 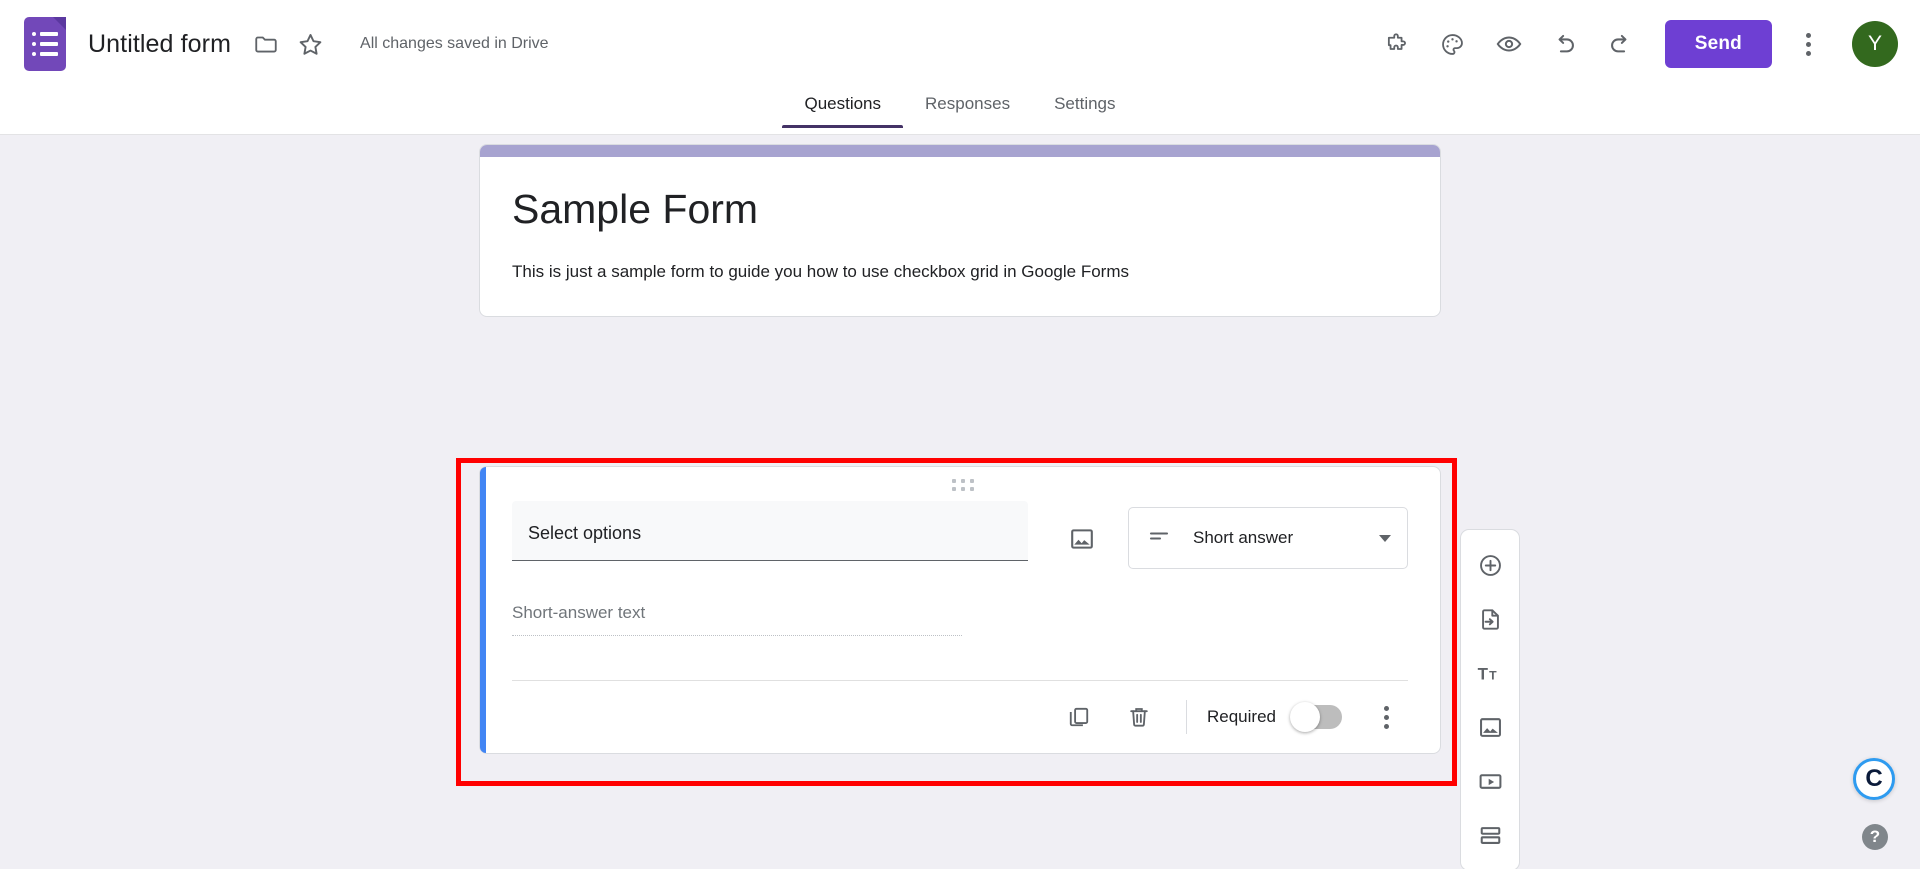 I want to click on top-bar-actions: Send Y, so click(x=1633, y=44).